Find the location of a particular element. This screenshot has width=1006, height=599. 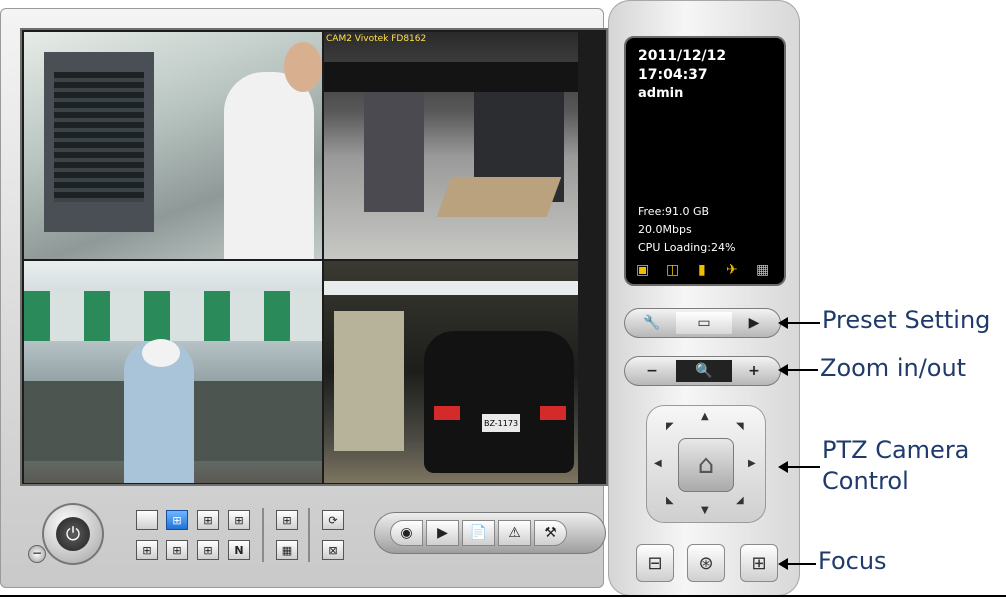

alarm-button: ⚠ is located at coordinates (514, 533).